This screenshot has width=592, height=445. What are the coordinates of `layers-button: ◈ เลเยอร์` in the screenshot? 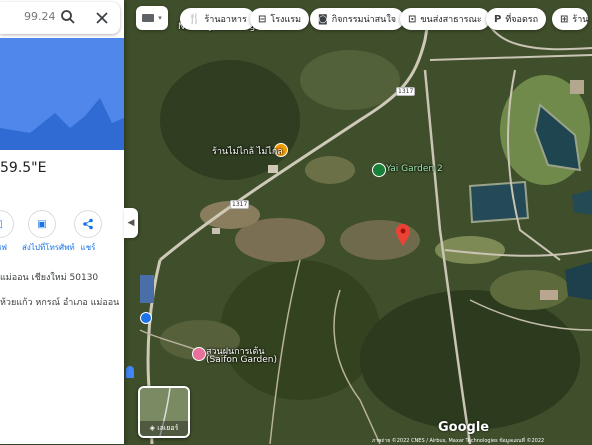 It's located at (164, 412).